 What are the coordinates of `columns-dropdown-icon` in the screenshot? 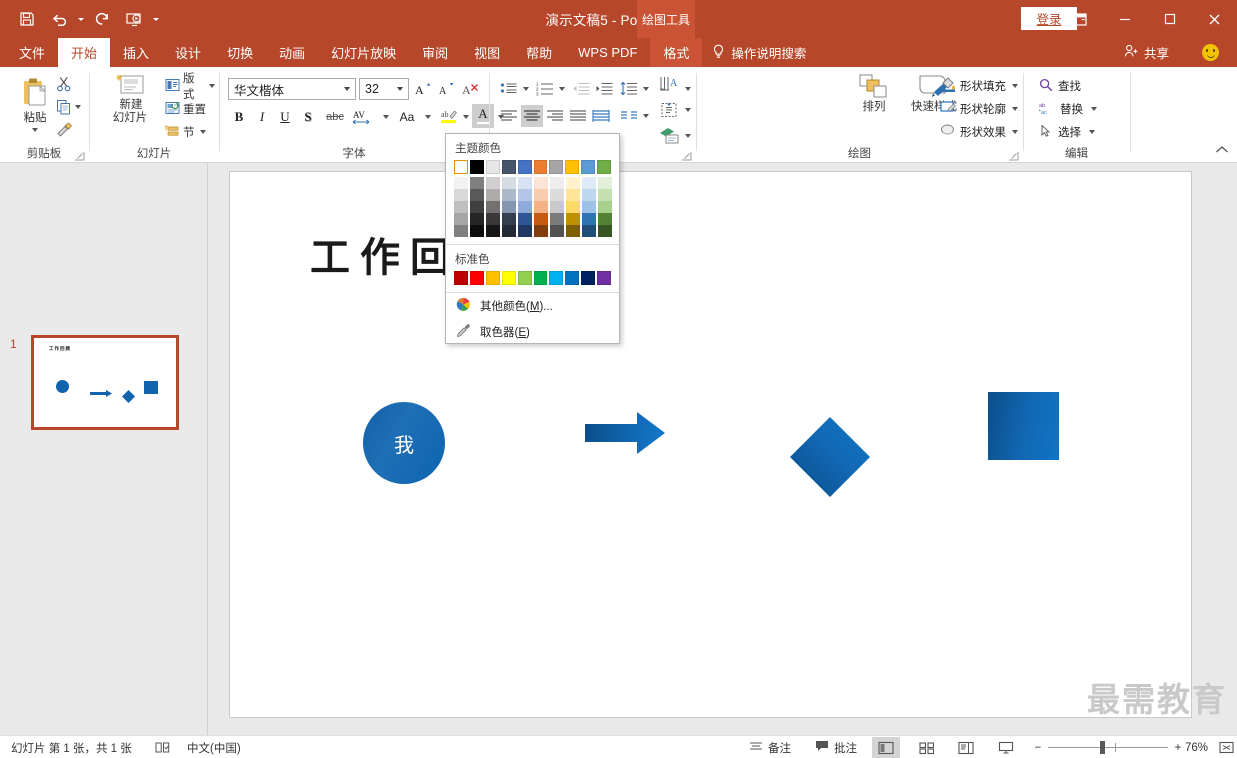 It's located at (645, 116).